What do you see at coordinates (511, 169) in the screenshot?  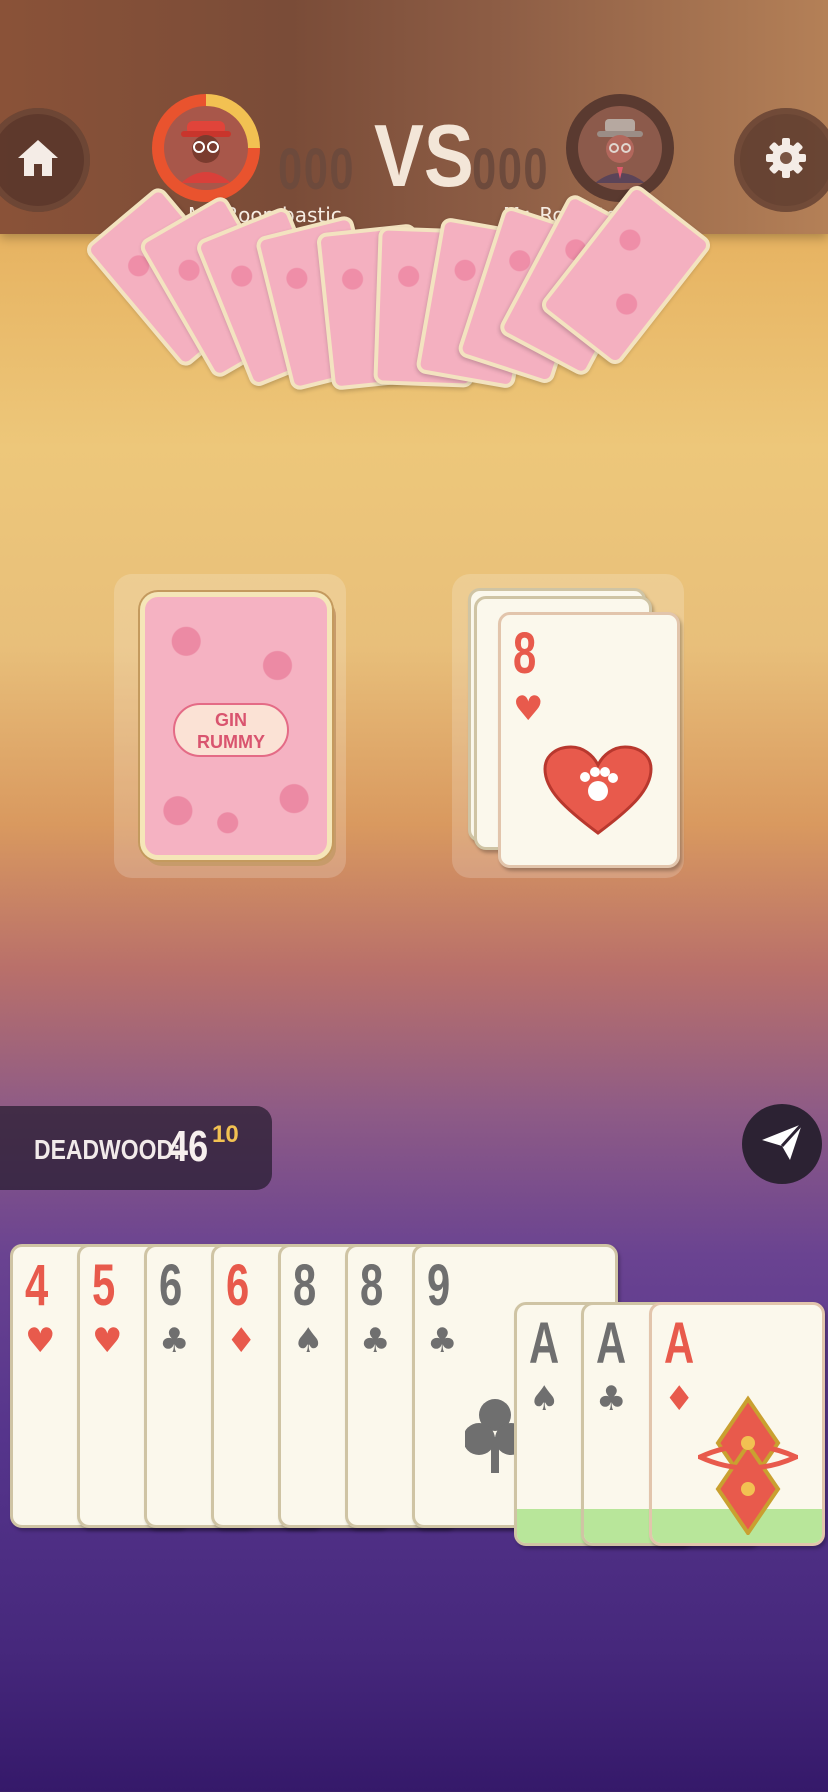 I see `player2-score: 000` at bounding box center [511, 169].